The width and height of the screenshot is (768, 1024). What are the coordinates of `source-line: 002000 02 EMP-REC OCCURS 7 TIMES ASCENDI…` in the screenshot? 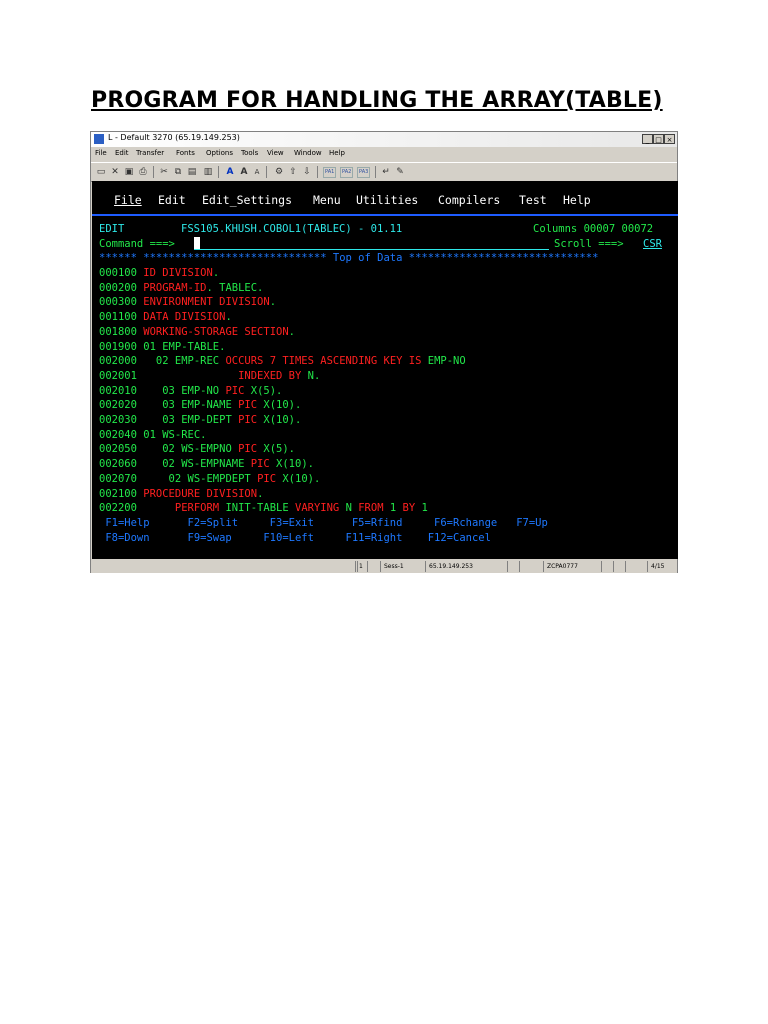 It's located at (282, 361).